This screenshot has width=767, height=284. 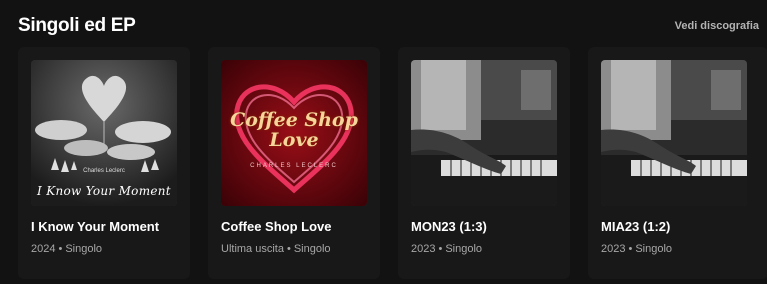 What do you see at coordinates (388, 26) in the screenshot?
I see `section-header: Singoli ed EP Vedi discografia` at bounding box center [388, 26].